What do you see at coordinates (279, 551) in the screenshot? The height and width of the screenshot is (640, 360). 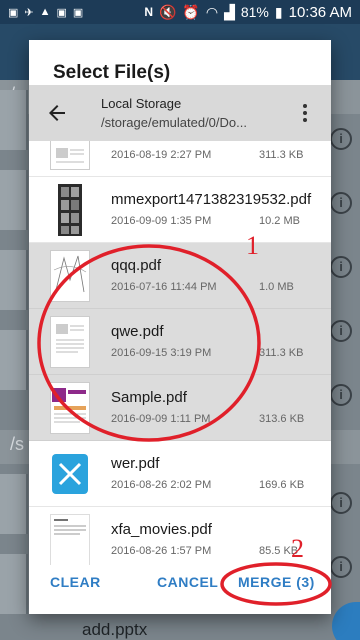 I see `file-size: 85.5 KB` at bounding box center [279, 551].